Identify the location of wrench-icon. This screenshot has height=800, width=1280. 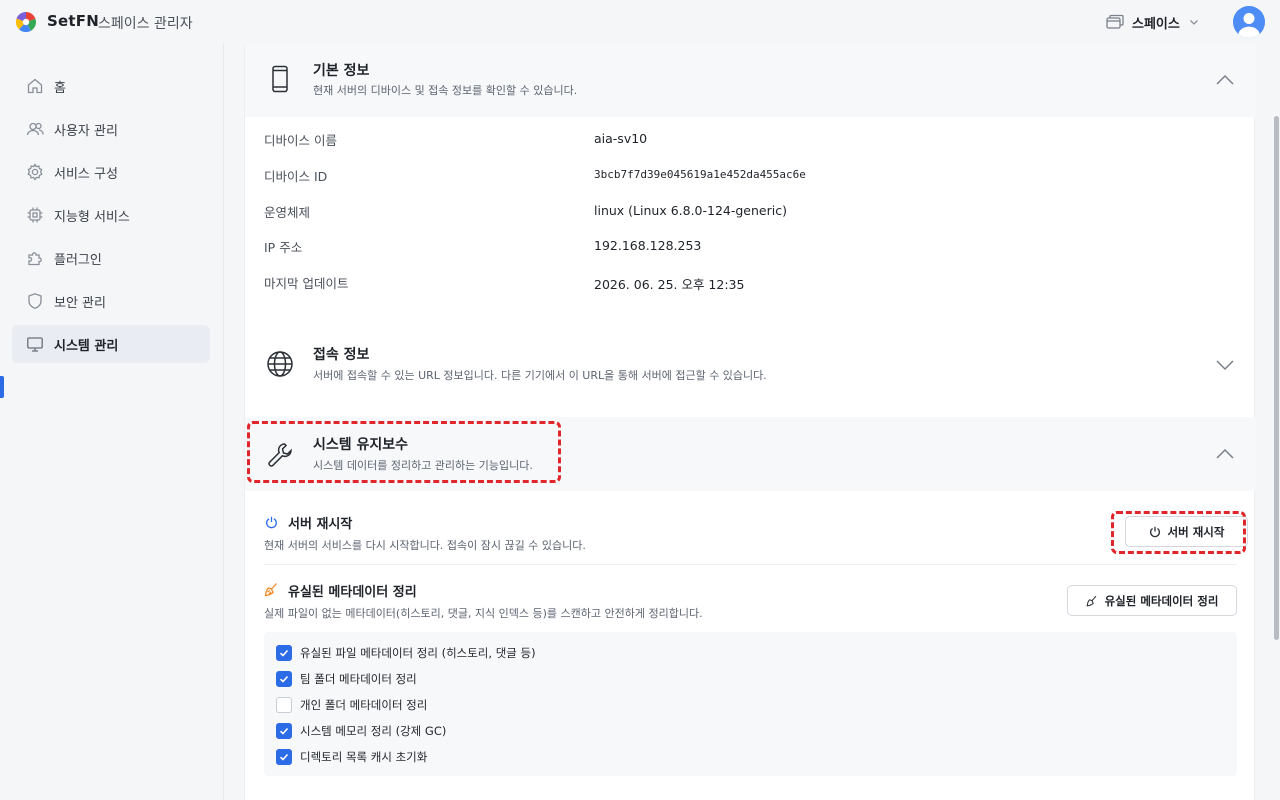
(280, 455).